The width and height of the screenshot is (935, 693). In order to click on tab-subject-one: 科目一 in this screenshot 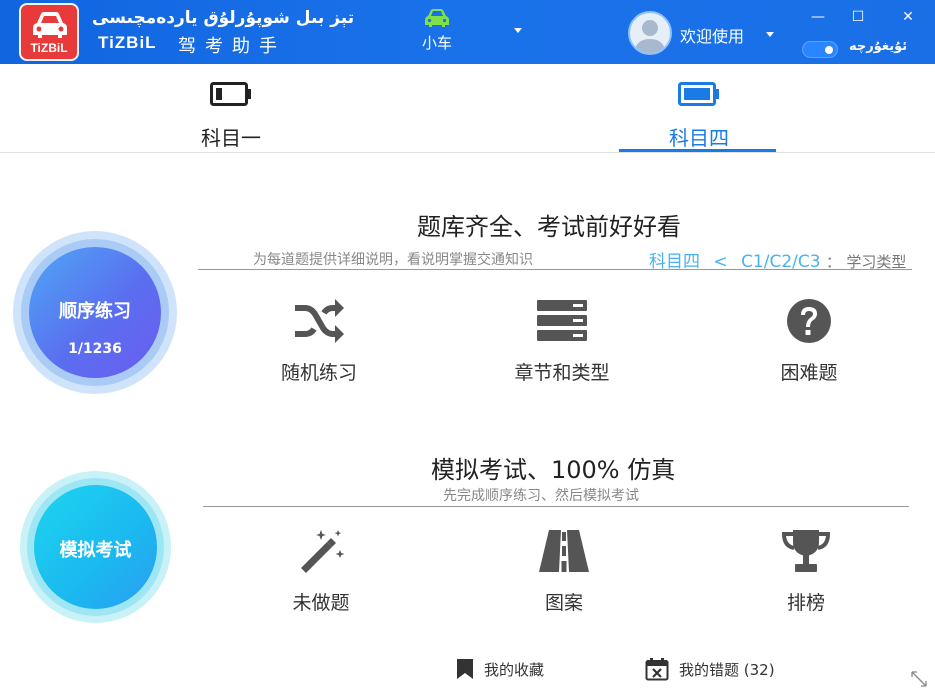, I will do `click(231, 108)`.